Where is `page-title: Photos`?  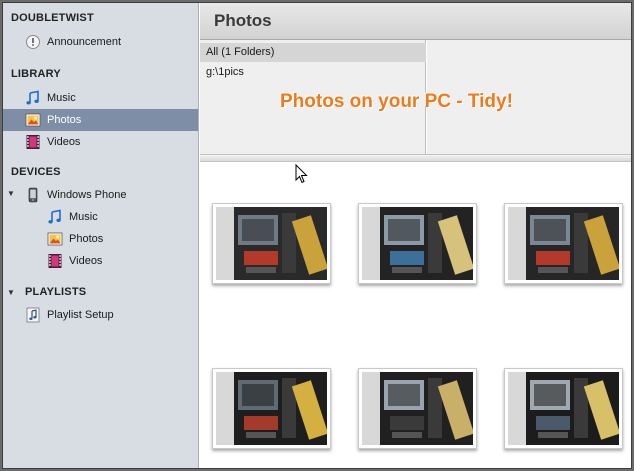 page-title: Photos is located at coordinates (243, 20).